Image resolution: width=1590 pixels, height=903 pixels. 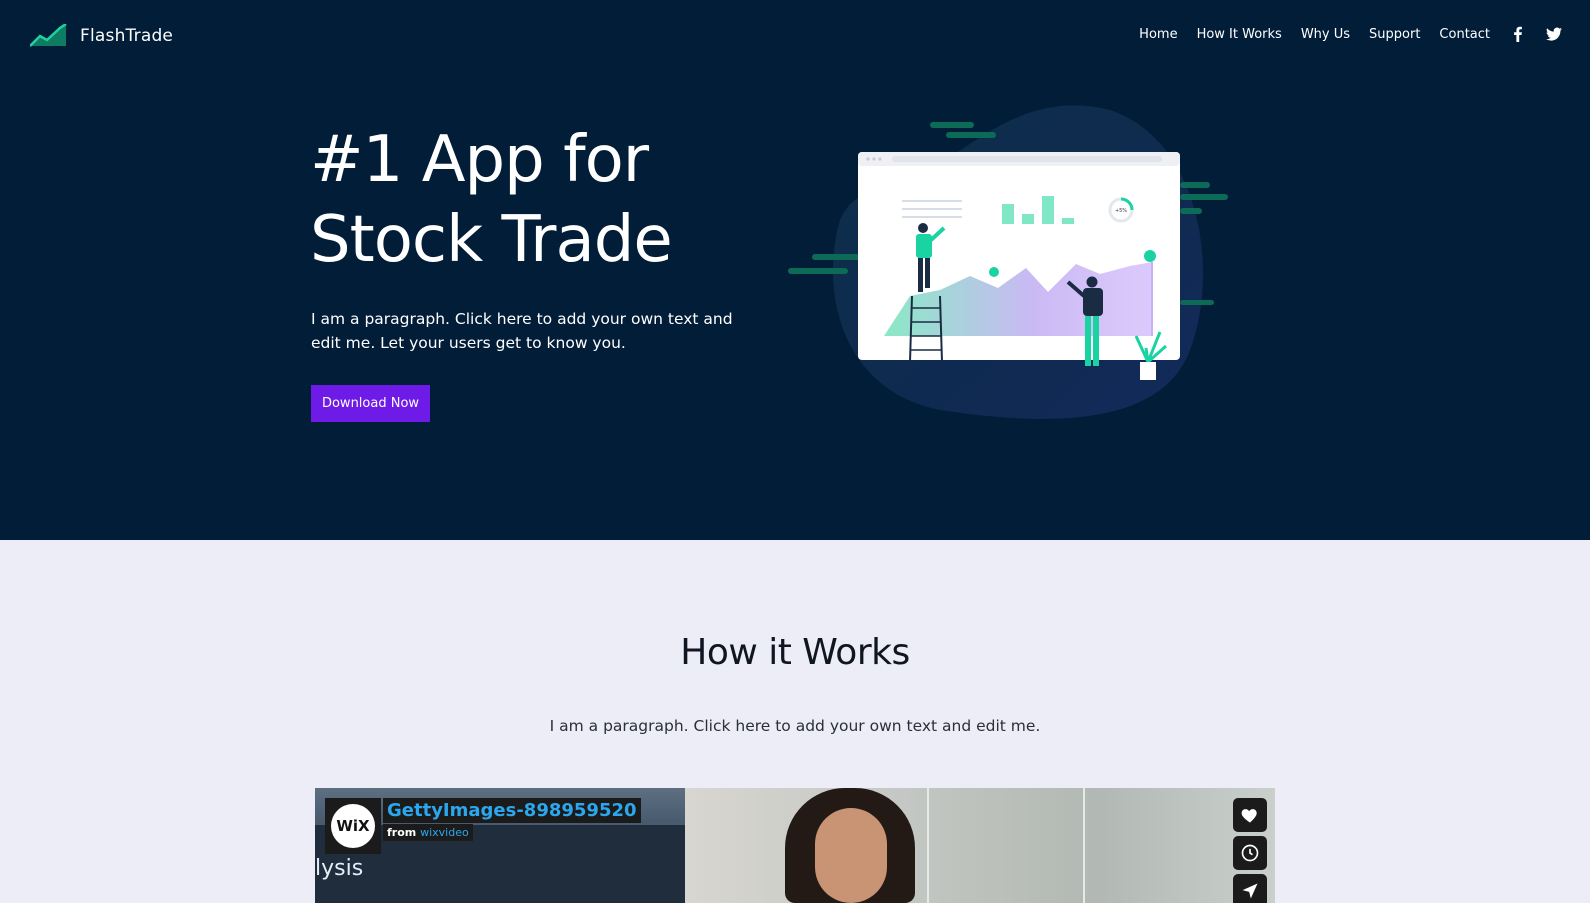 I want to click on gauge-label: +5%, so click(x=1121, y=211).